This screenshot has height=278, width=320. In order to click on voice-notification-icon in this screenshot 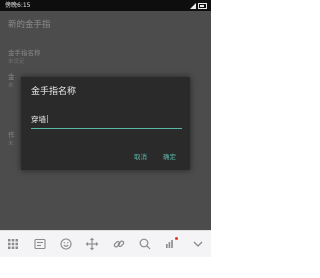, I will do `click(171, 244)`.